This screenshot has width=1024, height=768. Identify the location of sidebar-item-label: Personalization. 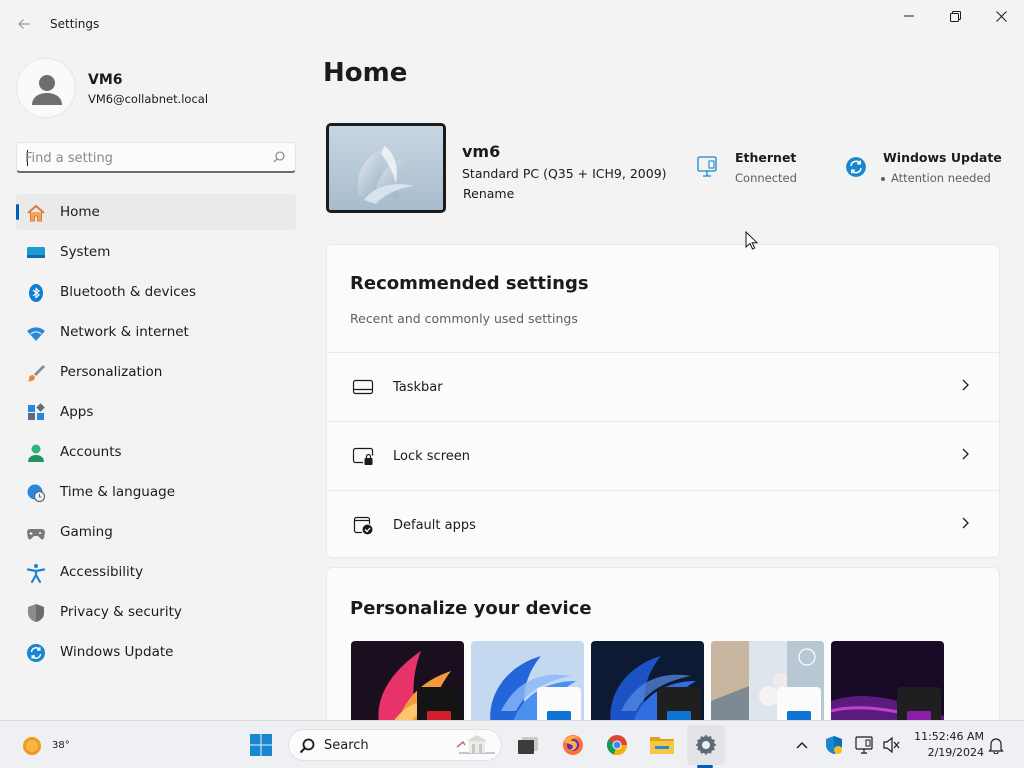
(111, 372).